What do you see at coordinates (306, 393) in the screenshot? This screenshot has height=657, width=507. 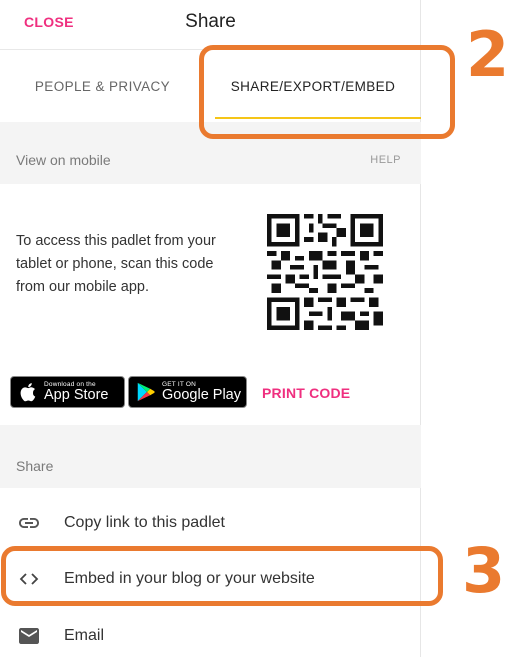 I see `print-code-button: PRINT CODE` at bounding box center [306, 393].